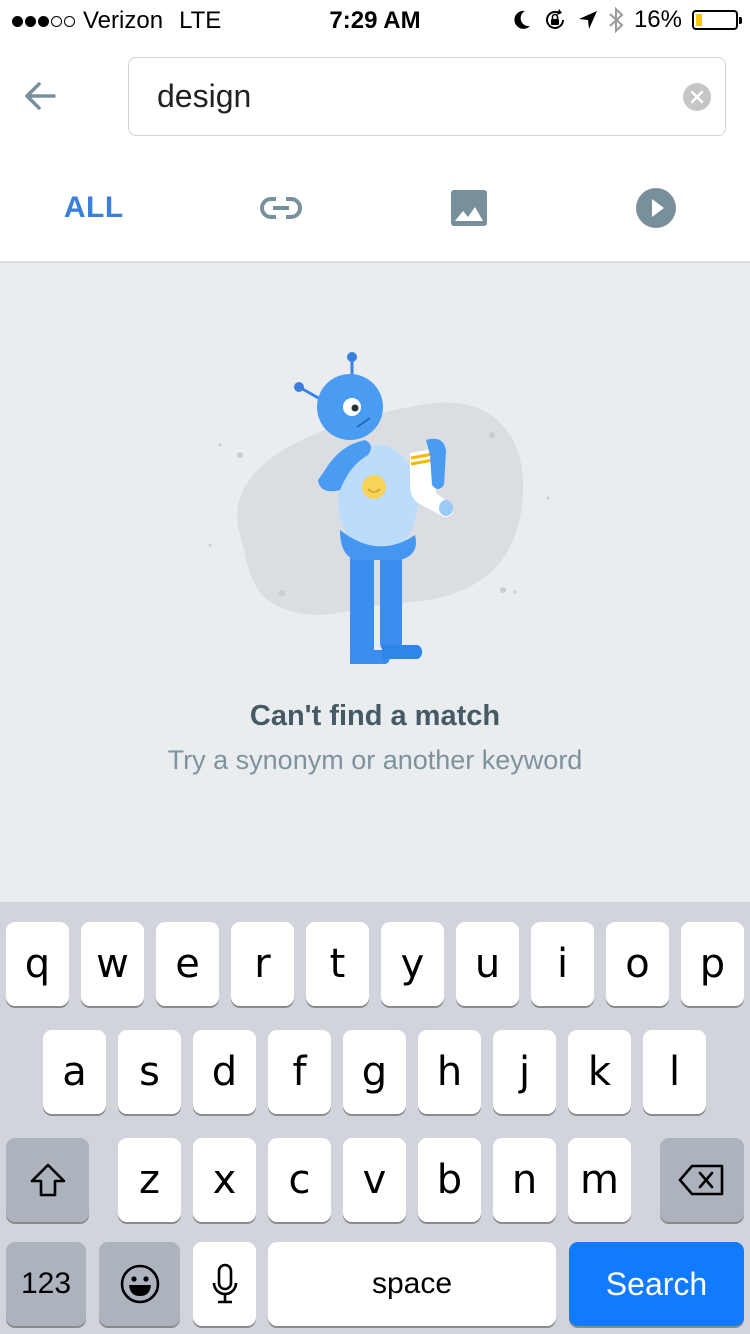  I want to click on key-y: y, so click(412, 964).